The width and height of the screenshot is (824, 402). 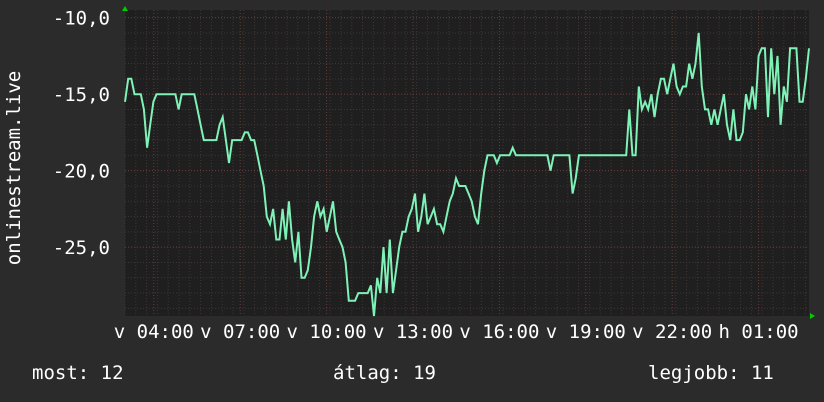 I want to click on x-tick-label: v 22:00, so click(x=672, y=332).